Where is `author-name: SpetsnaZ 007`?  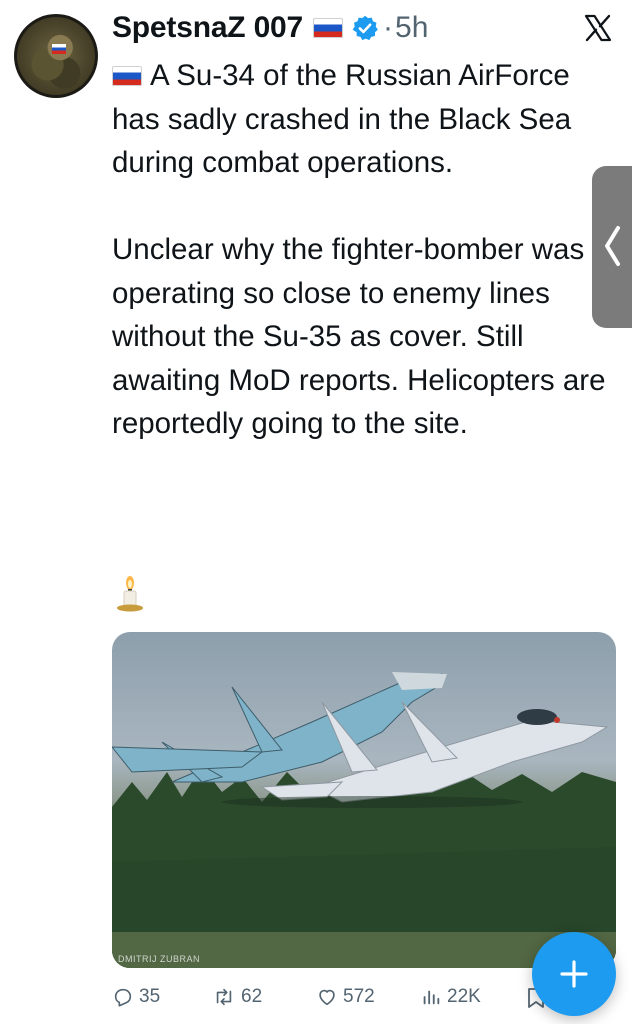 author-name: SpetsnaZ 007 is located at coordinates (207, 28).